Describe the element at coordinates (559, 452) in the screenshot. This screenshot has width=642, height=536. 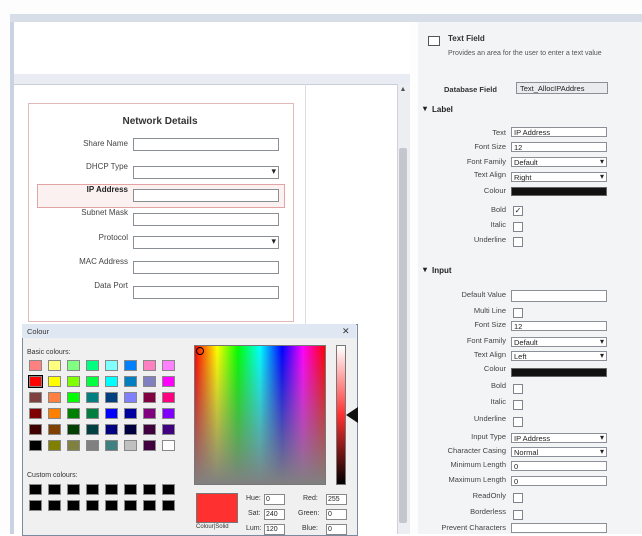
I see `character-casing-dropdown: Normal` at that location.